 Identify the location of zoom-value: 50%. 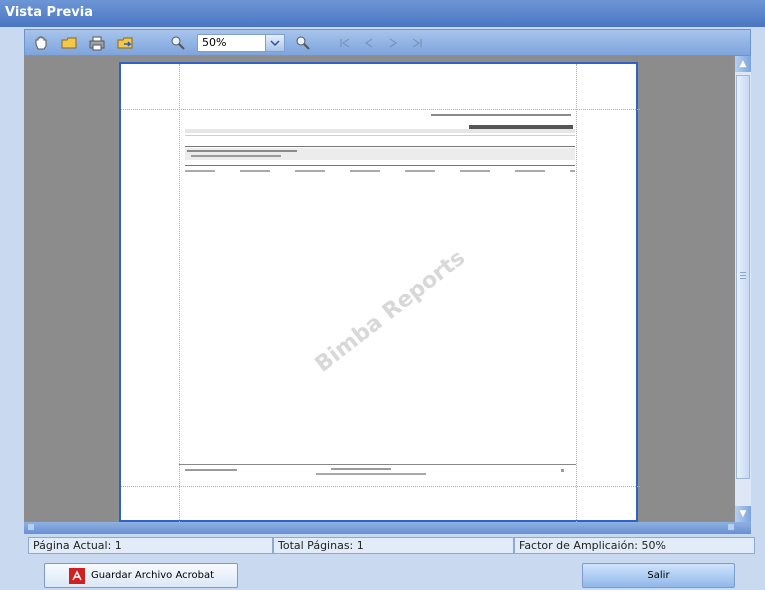
(214, 42).